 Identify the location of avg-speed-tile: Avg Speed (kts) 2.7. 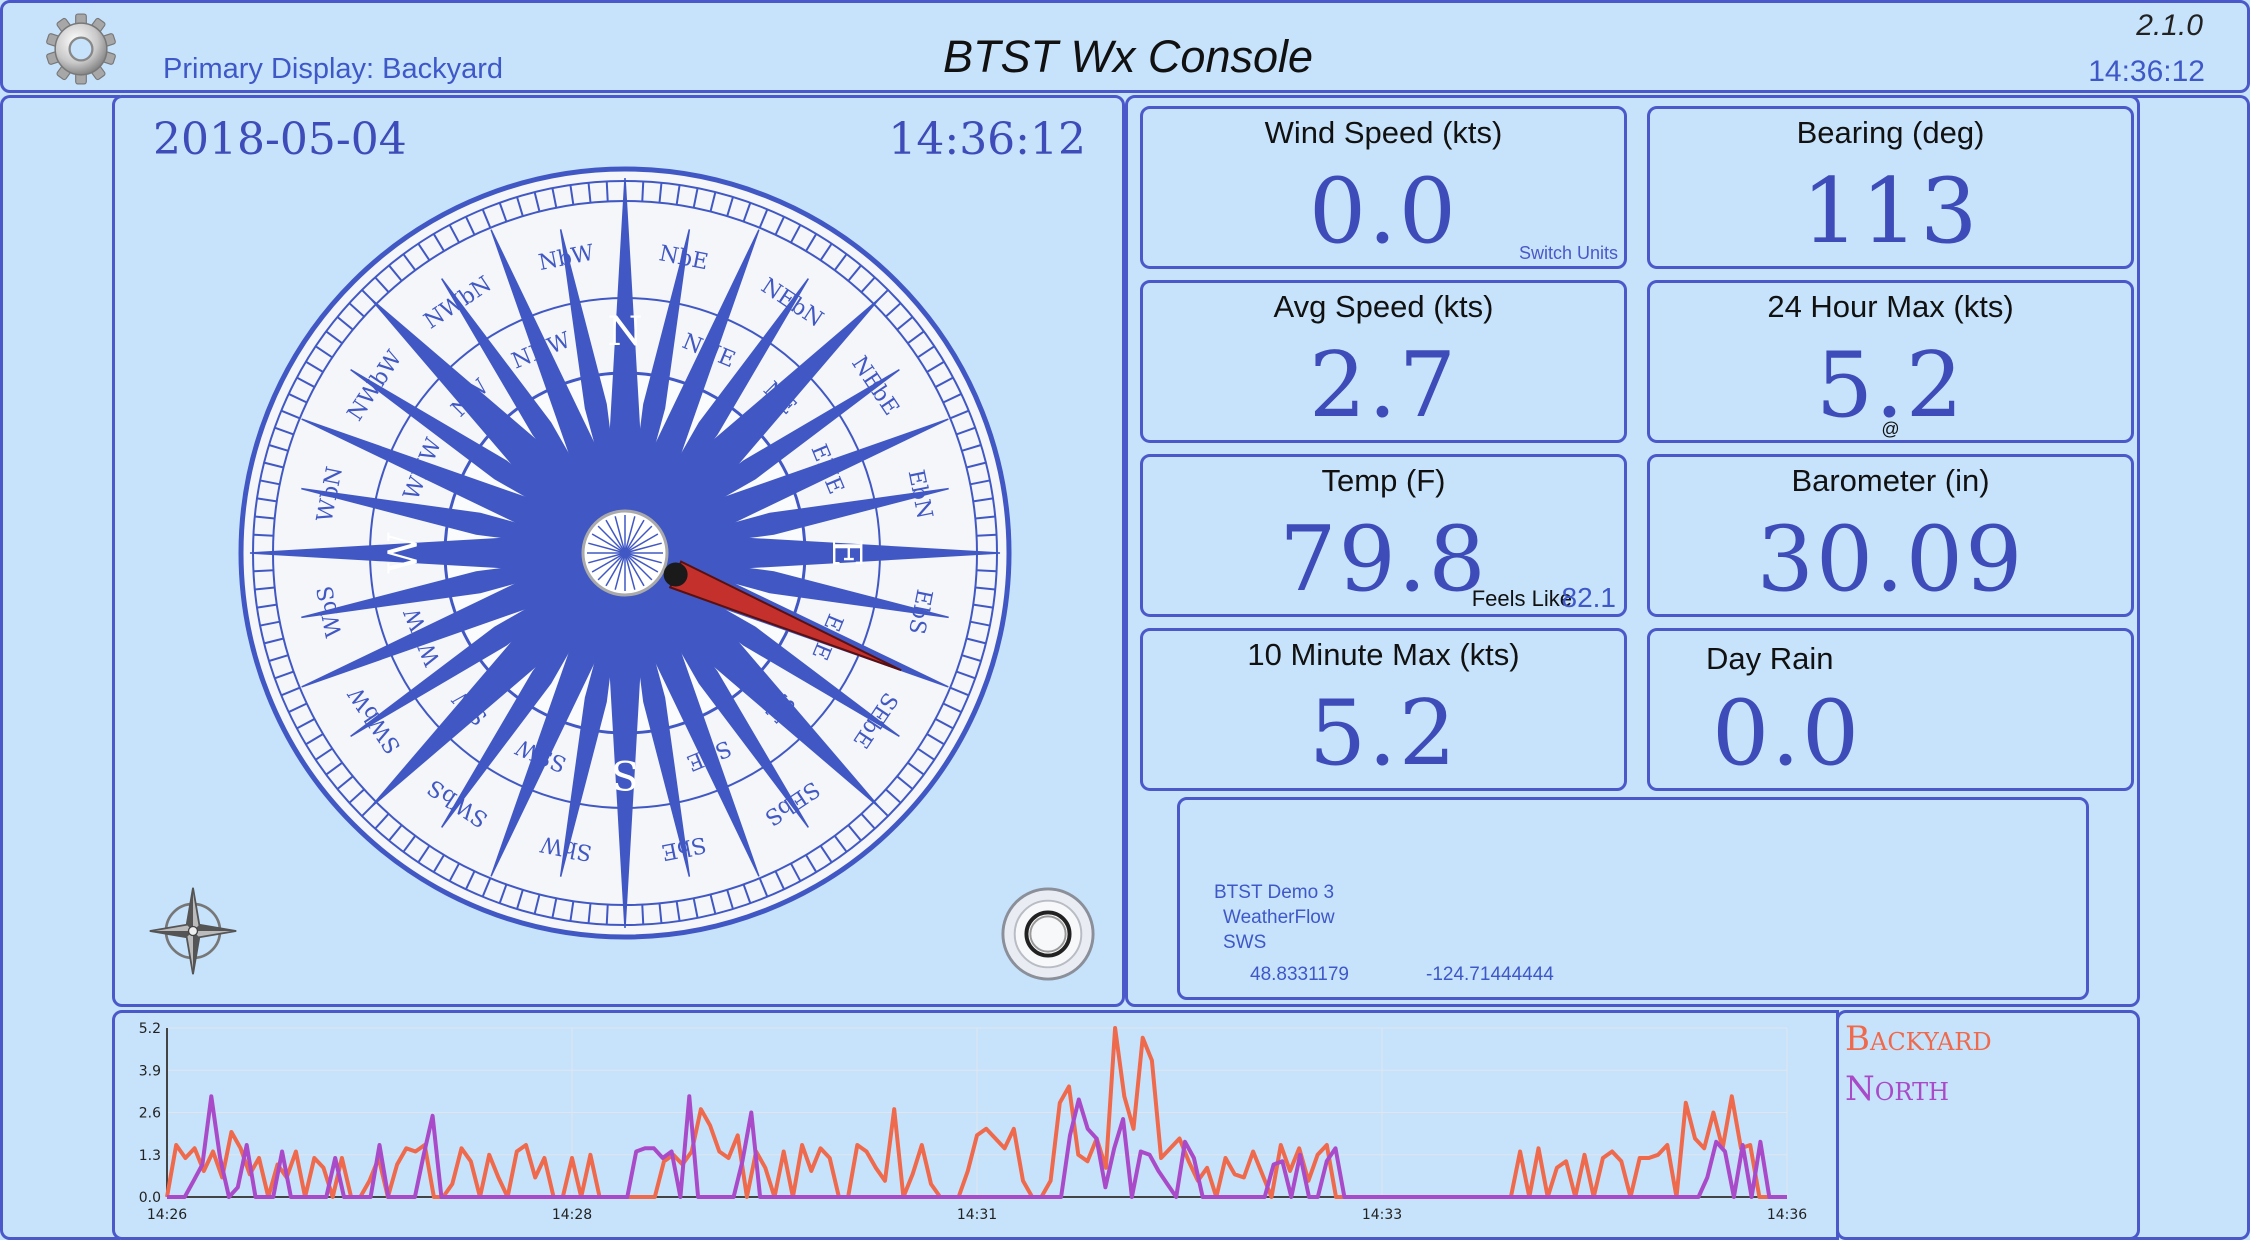
(1383, 361).